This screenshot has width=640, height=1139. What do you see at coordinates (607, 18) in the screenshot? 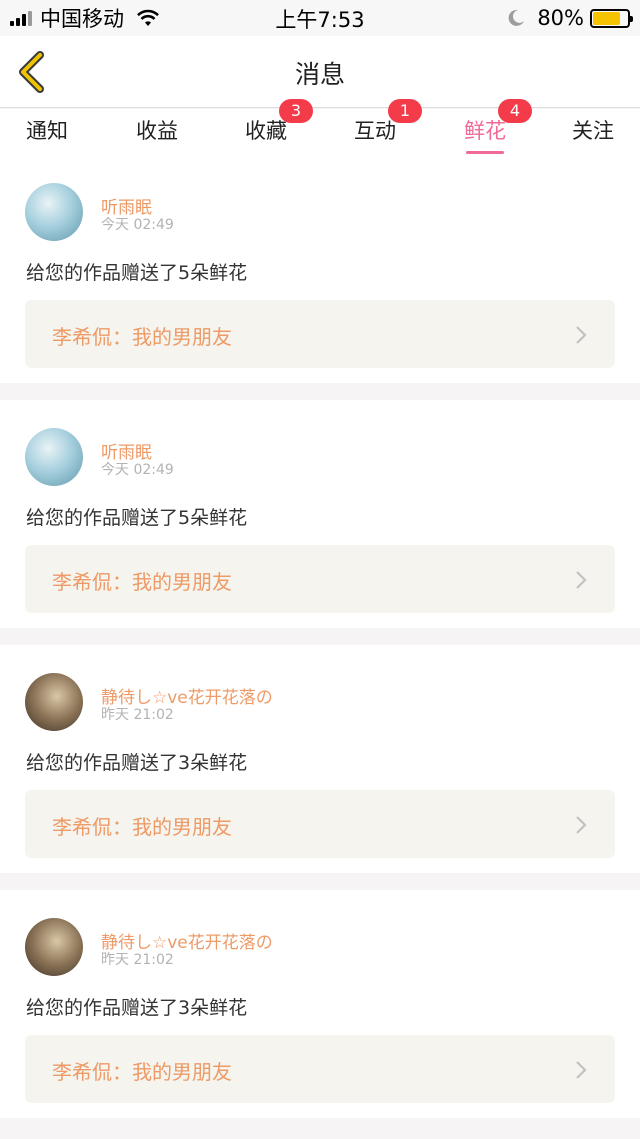
I see `battery-fill` at bounding box center [607, 18].